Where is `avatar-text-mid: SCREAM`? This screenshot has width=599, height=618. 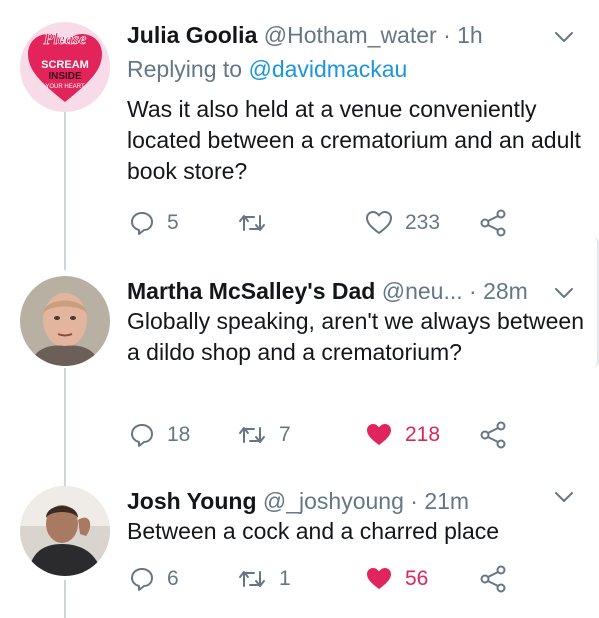
avatar-text-mid: SCREAM is located at coordinates (65, 65).